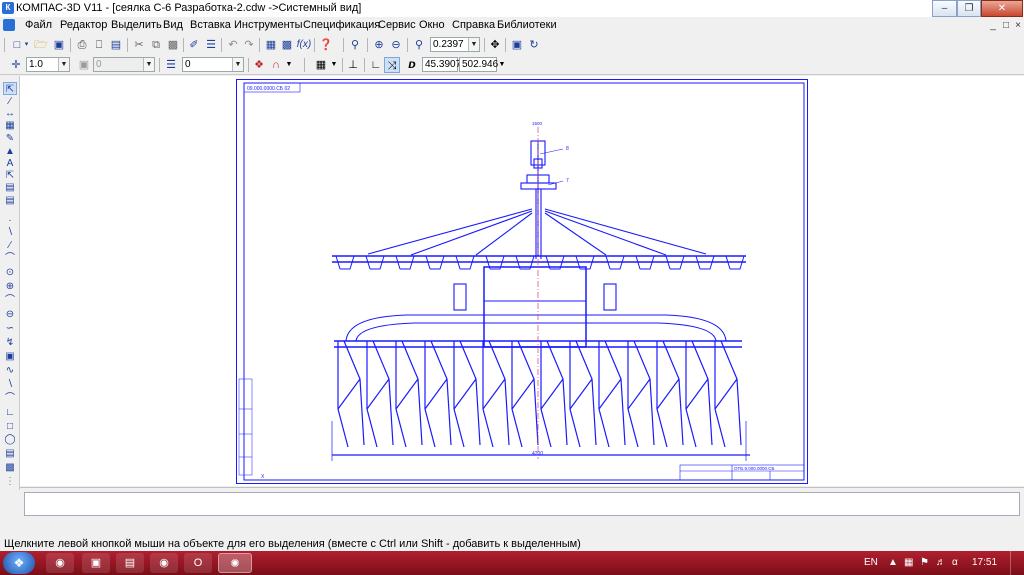 The height and width of the screenshot is (575, 1024). What do you see at coordinates (502, 65) in the screenshot?
I see `coords-dropdown-icon: ▼` at bounding box center [502, 65].